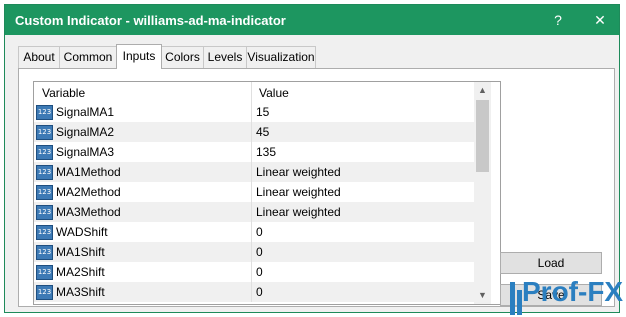 The image size is (626, 317). I want to click on row-value: 45, so click(262, 132).